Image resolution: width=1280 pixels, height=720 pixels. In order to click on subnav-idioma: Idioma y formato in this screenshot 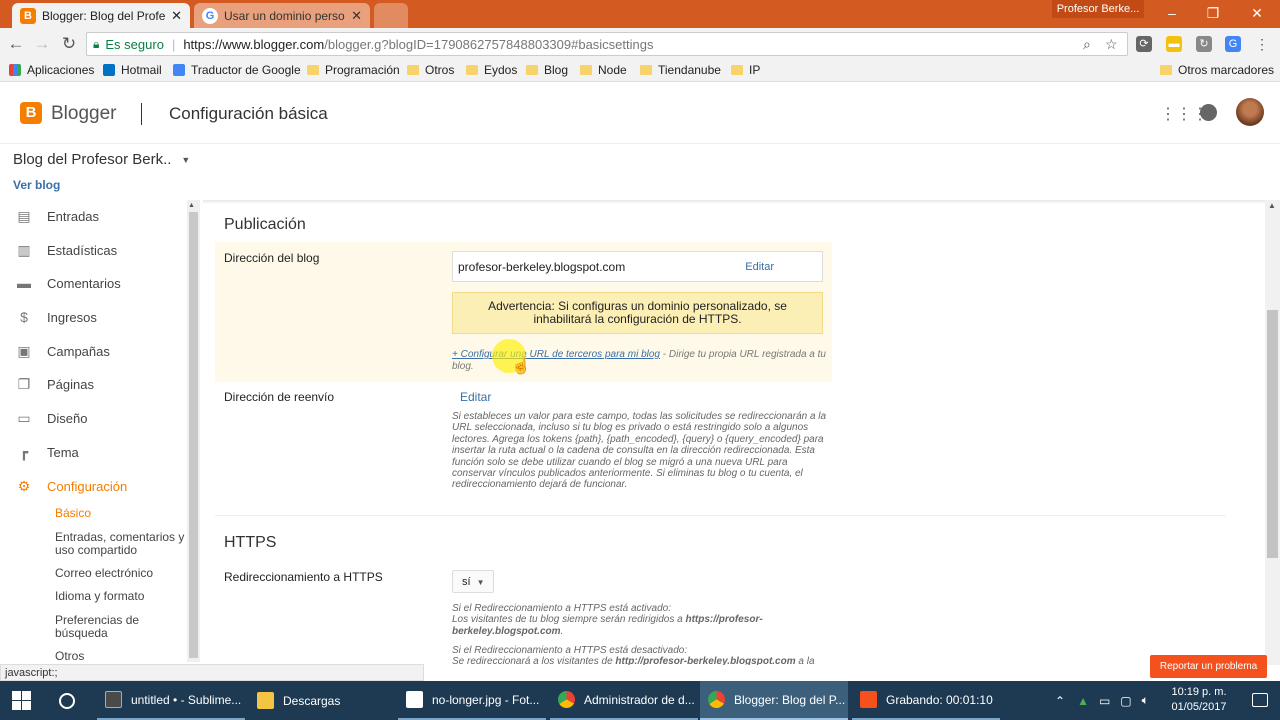, I will do `click(120, 596)`.